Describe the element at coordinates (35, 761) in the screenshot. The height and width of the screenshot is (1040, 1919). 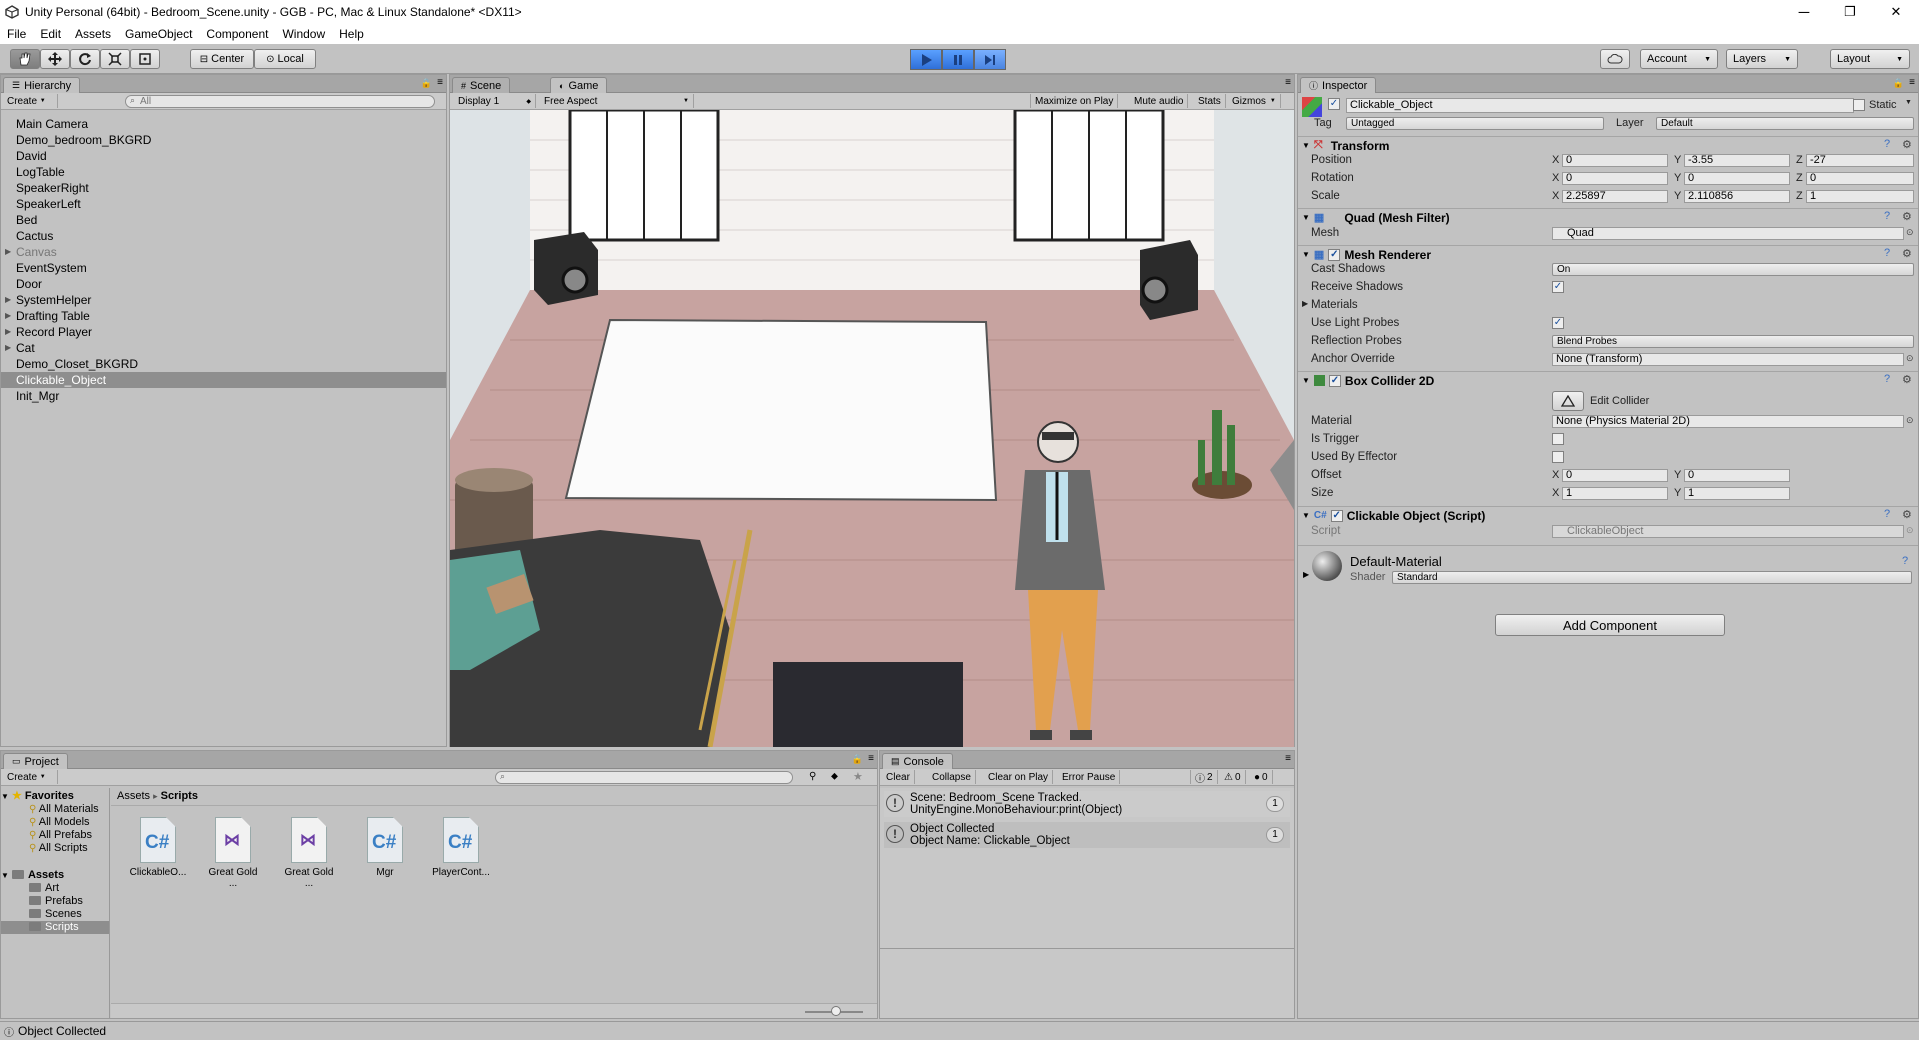
I see `tab-project: ▭ Project` at that location.